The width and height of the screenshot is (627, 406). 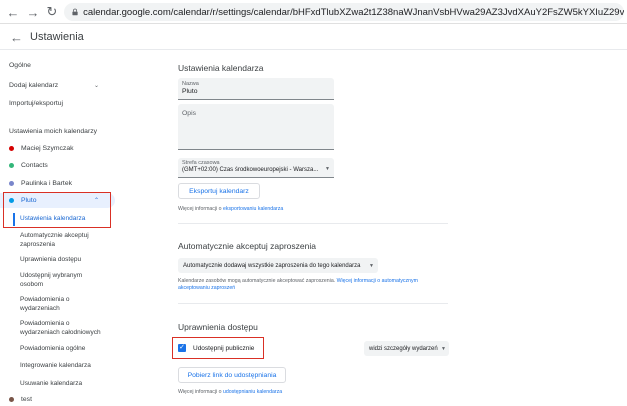 What do you see at coordinates (247, 246) in the screenshot?
I see `section-title-auto-accept: Automatycznie akceptuj zaproszenia` at bounding box center [247, 246].